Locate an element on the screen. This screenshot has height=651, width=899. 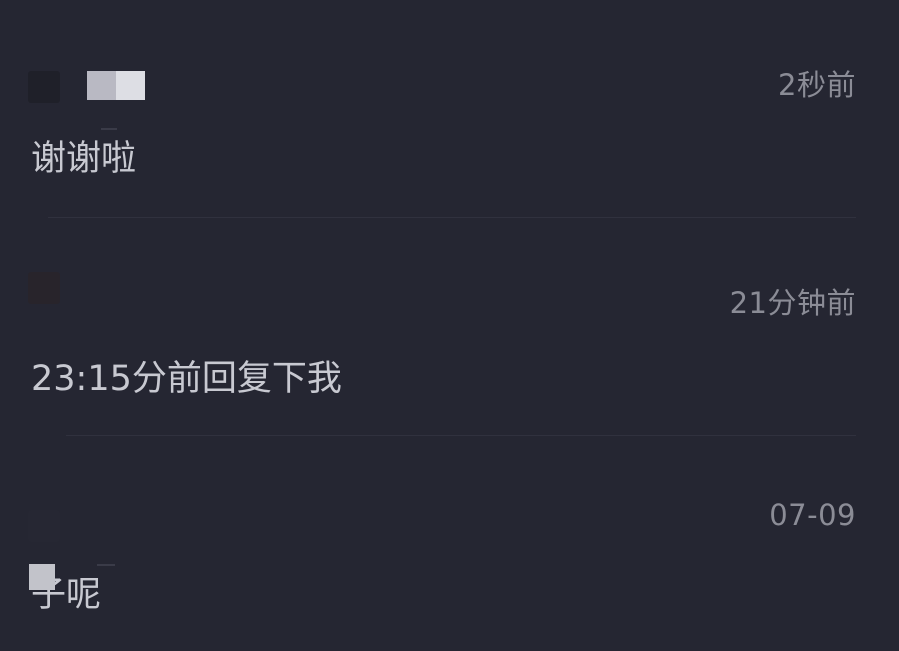
timestamp: 2秒前 is located at coordinates (817, 85).